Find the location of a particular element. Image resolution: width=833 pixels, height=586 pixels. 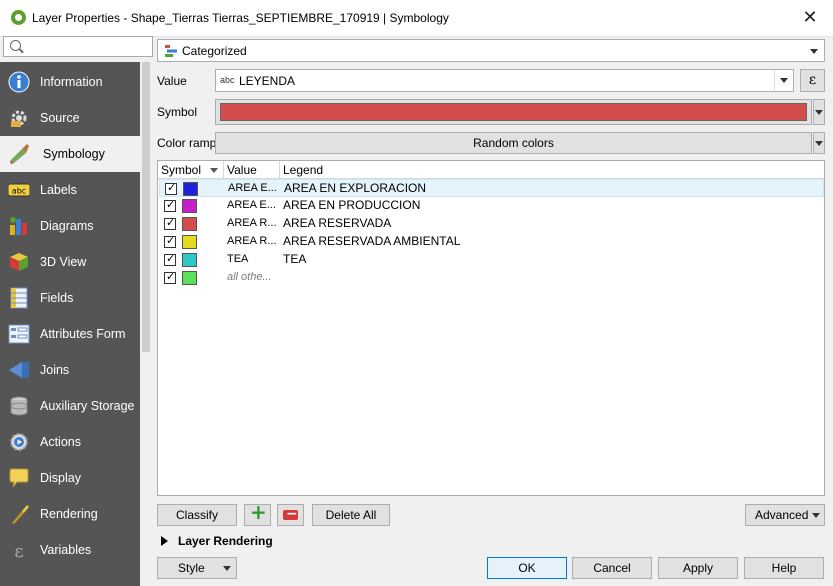

category-legend: AREA EN PRODUCCION is located at coordinates (352, 205).